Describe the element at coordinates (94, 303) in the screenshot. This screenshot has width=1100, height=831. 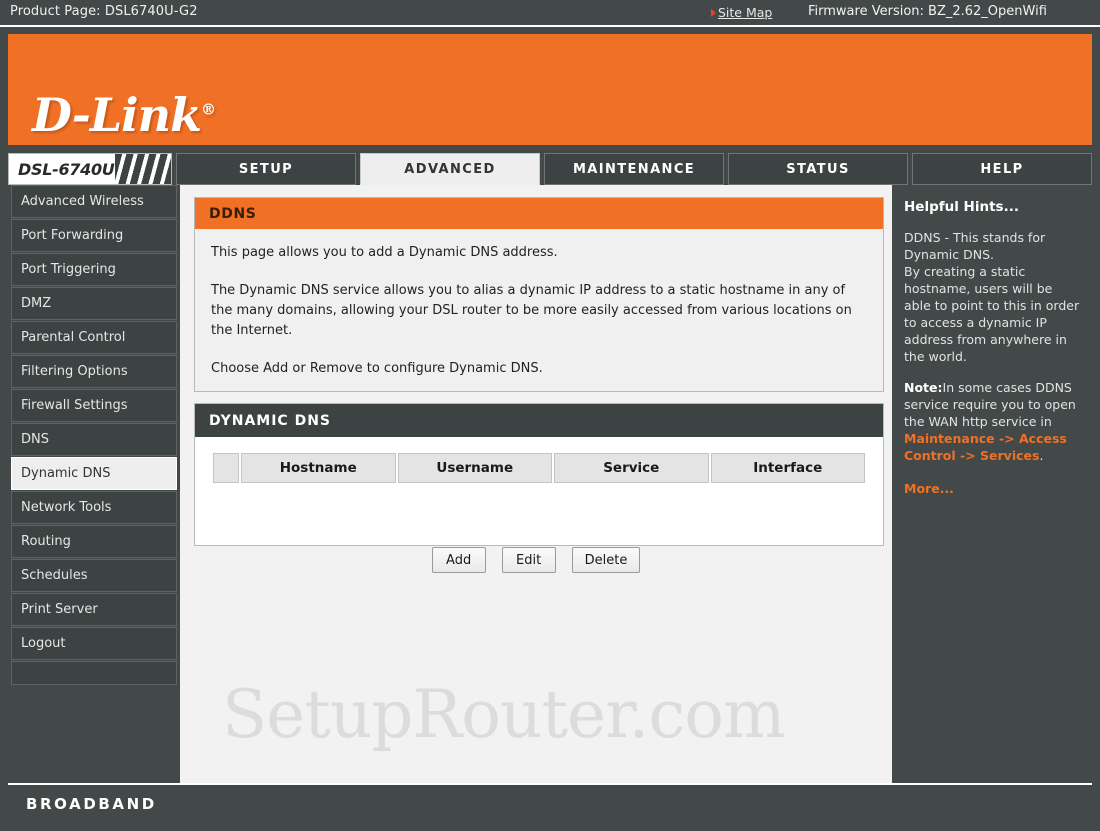
I see `sidebar-item-dmz: DMZ` at that location.